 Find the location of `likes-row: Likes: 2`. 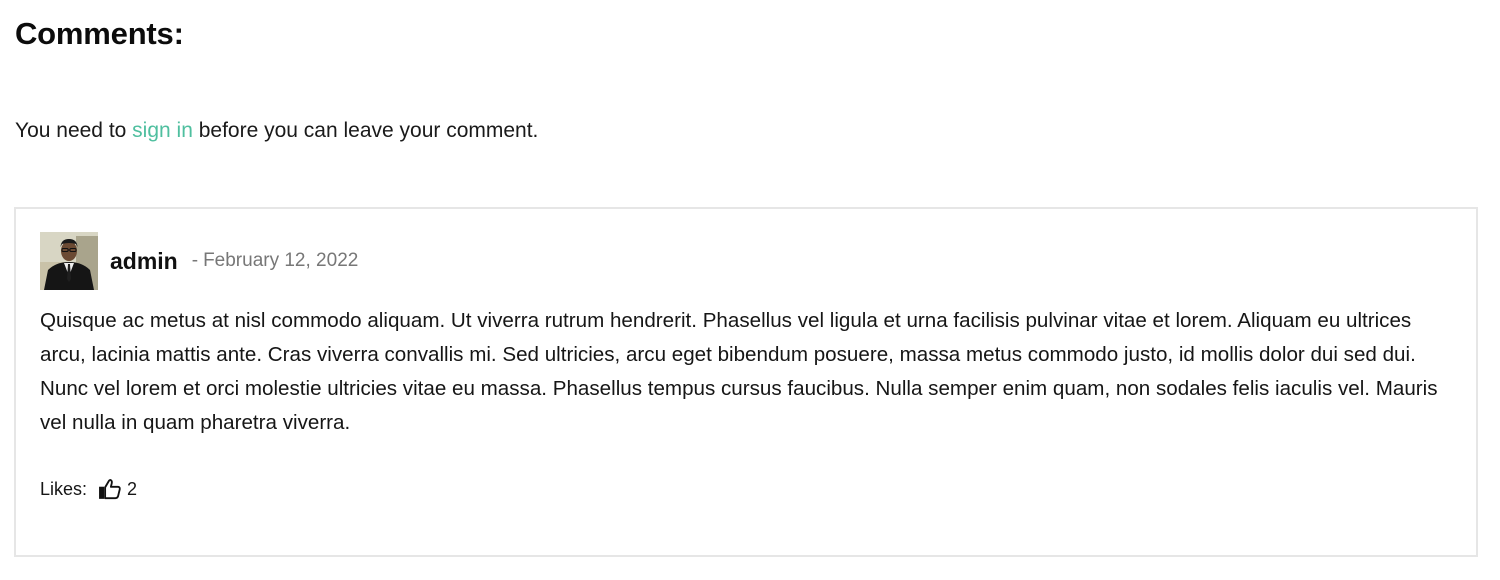

likes-row: Likes: 2 is located at coordinates (88, 489).